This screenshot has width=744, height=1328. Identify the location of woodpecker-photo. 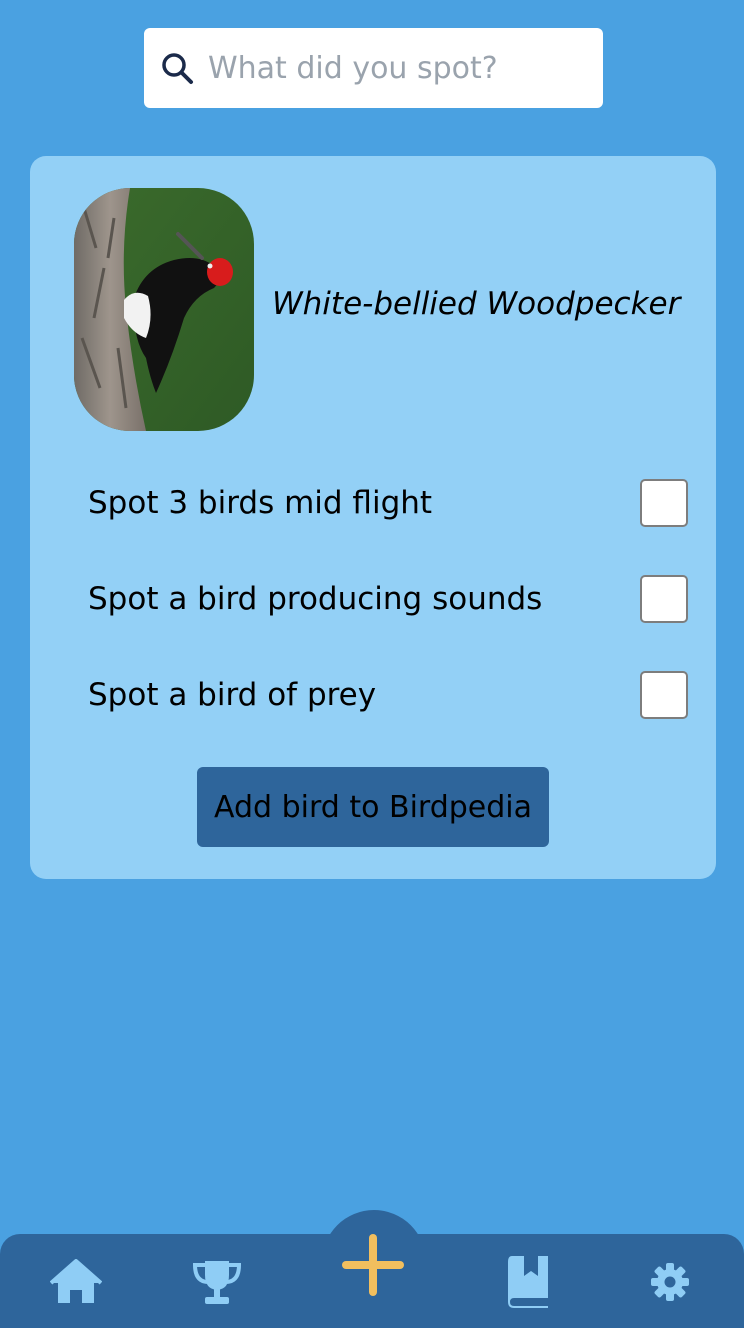
(164, 309).